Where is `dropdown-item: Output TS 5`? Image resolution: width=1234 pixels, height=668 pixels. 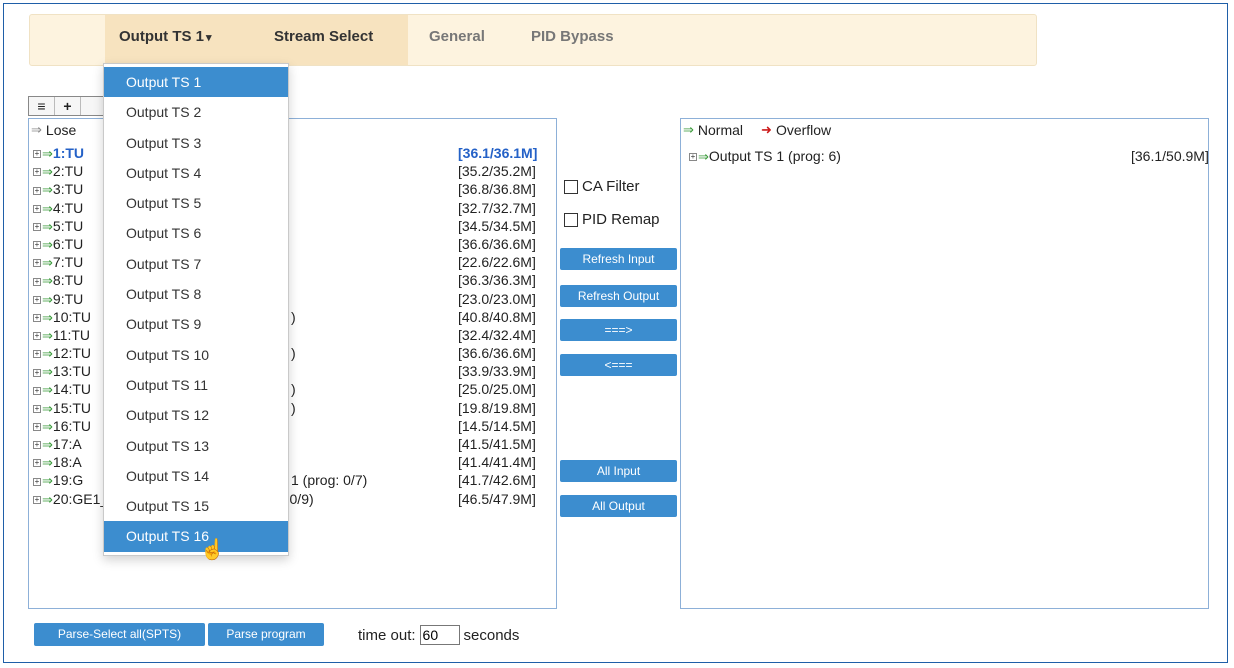
dropdown-item: Output TS 5 is located at coordinates (196, 203).